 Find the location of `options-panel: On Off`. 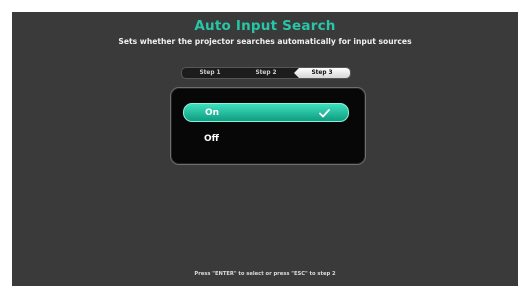

options-panel: On Off is located at coordinates (268, 126).